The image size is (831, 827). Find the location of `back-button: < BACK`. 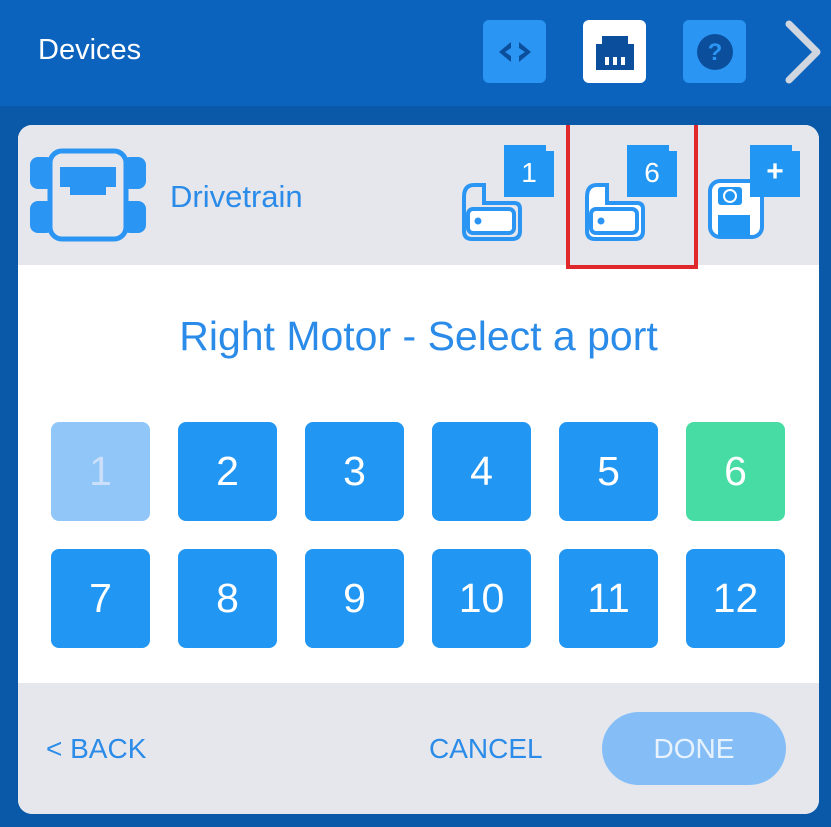

back-button: < BACK is located at coordinates (96, 749).